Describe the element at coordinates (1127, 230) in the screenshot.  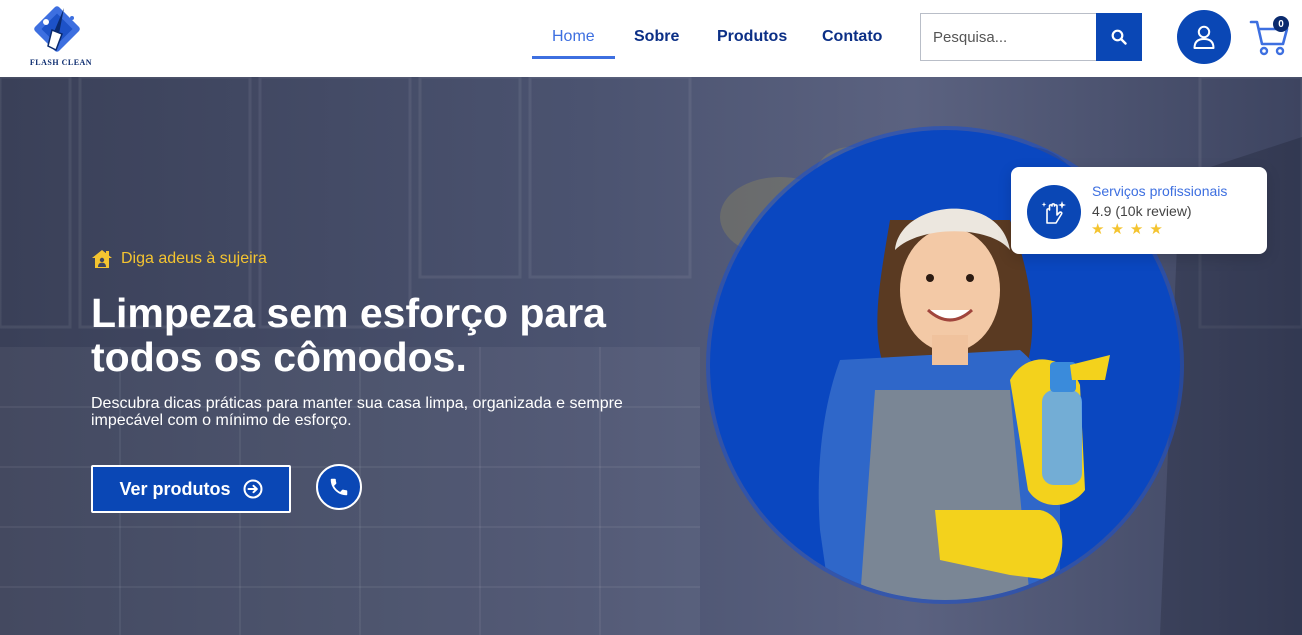
I see `review-stars: ★ ★ ★ ★` at that location.